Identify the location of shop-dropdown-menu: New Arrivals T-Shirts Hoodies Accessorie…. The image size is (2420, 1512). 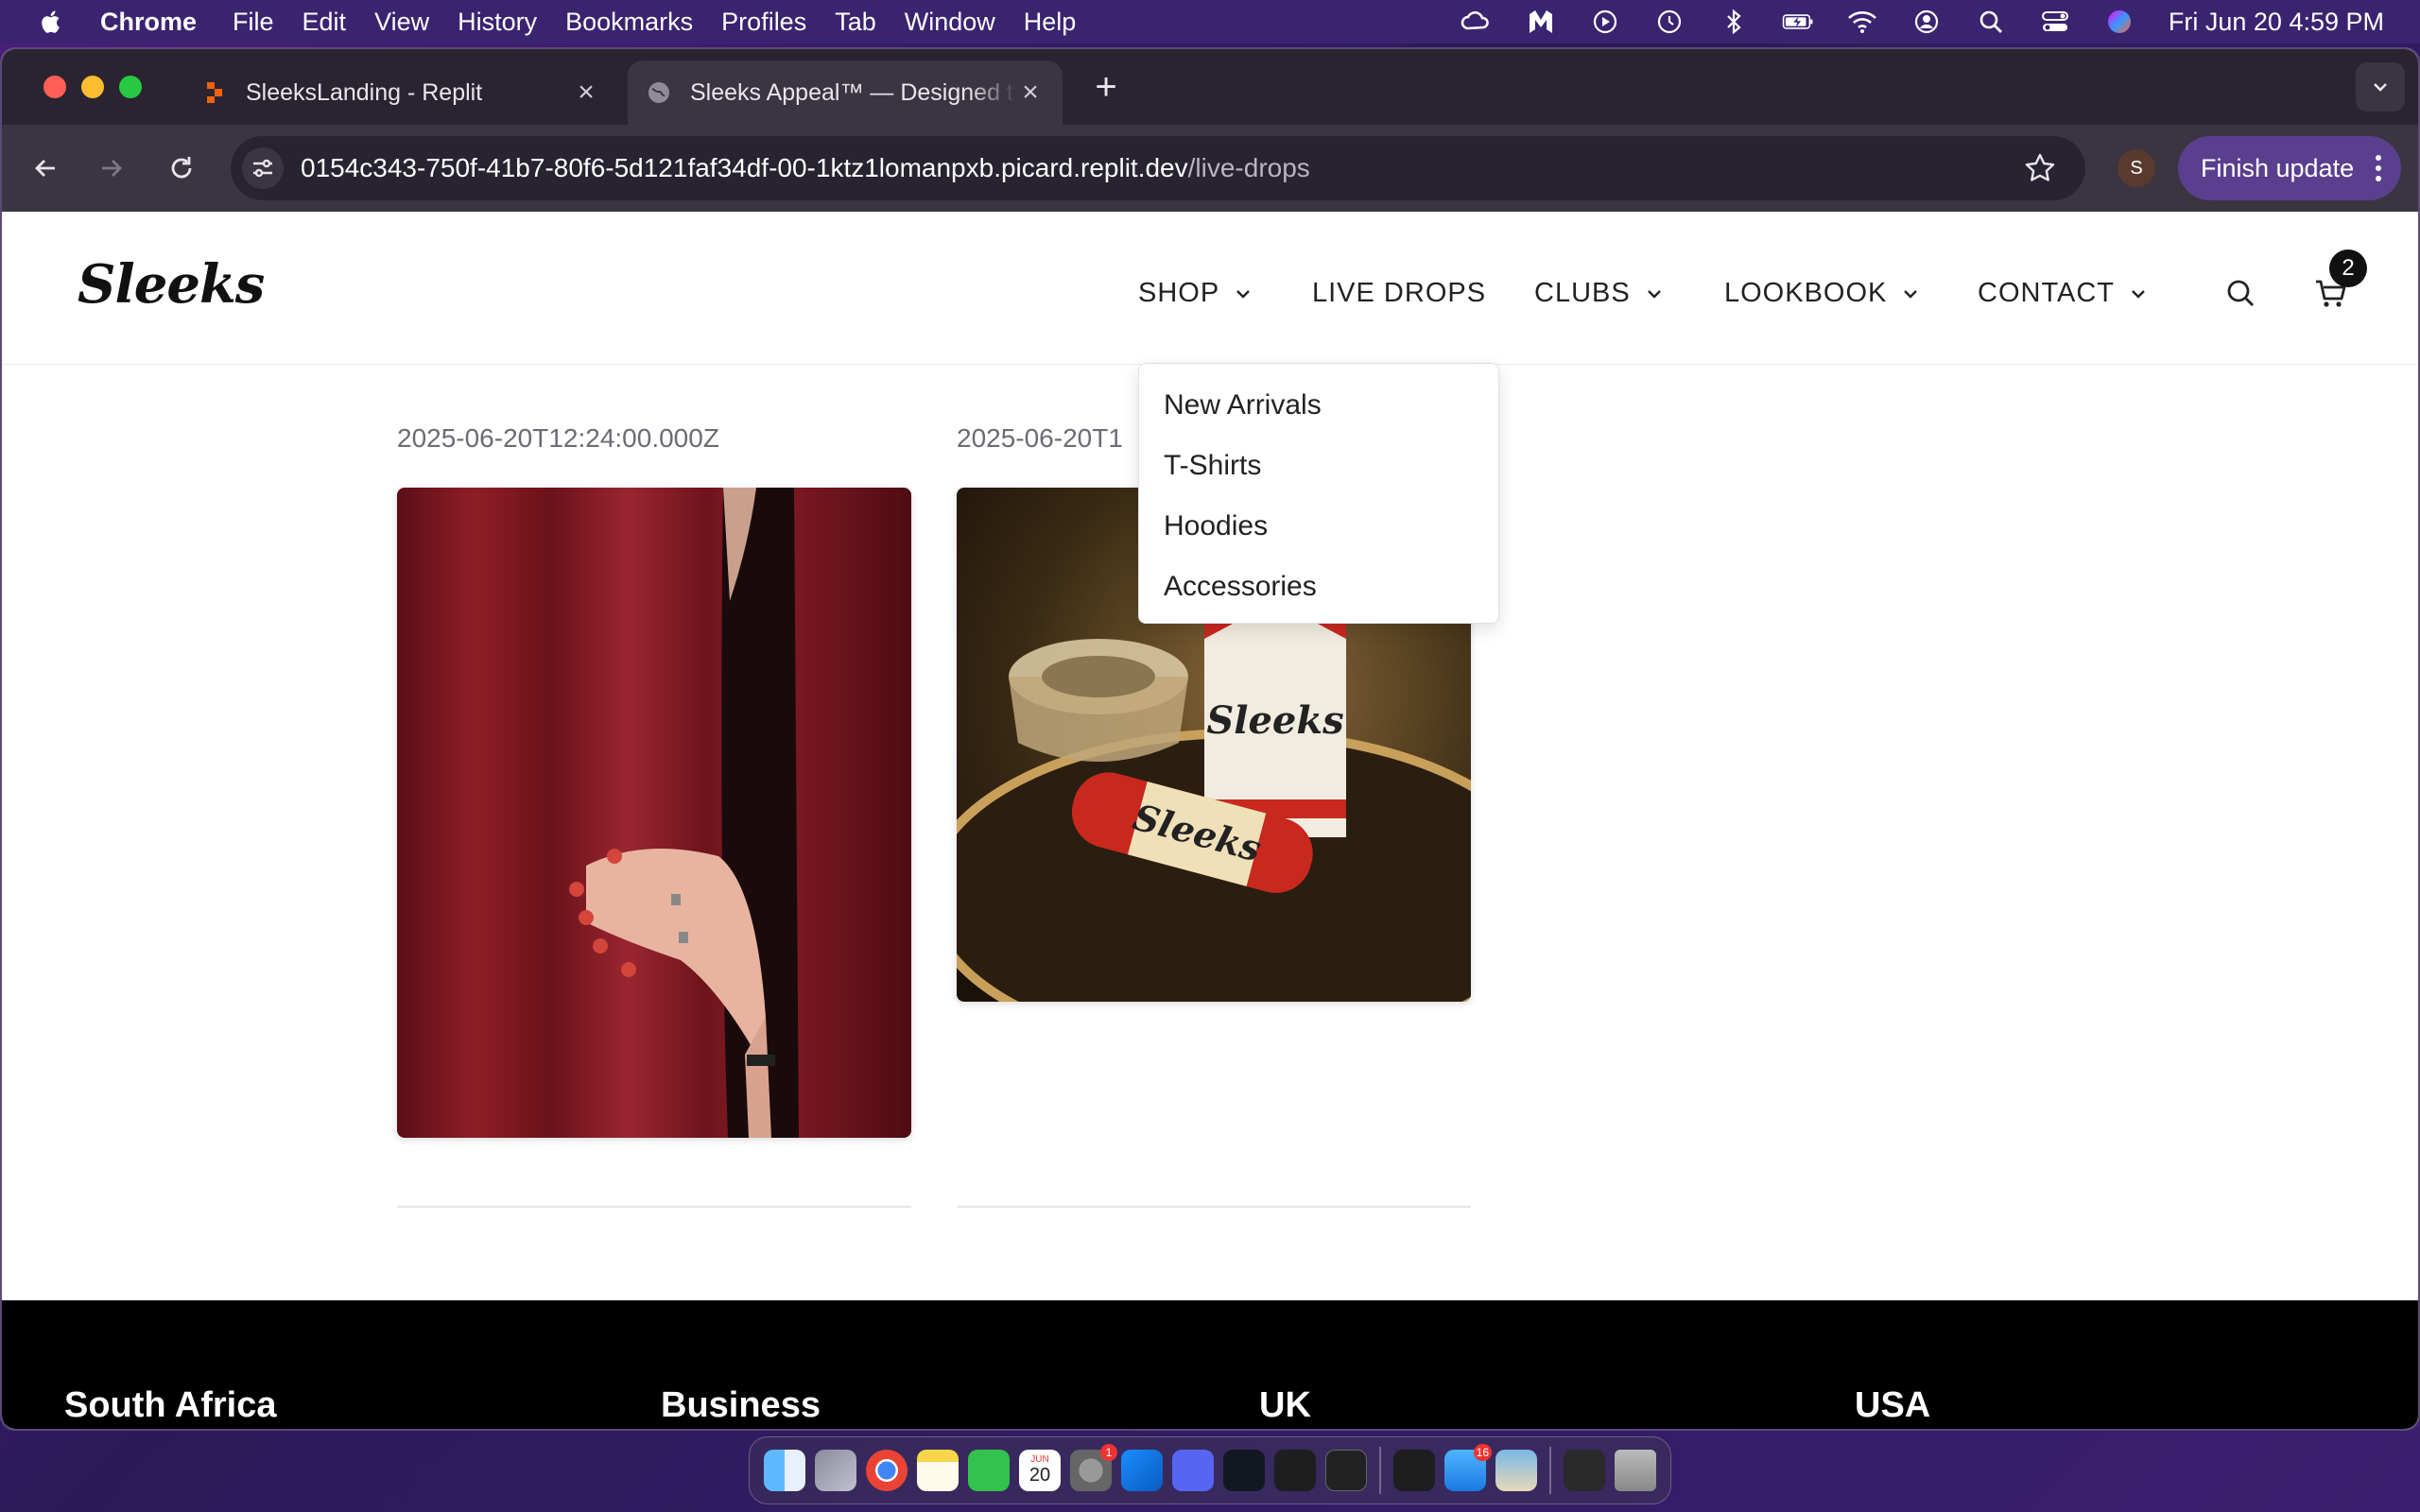
(1318, 493).